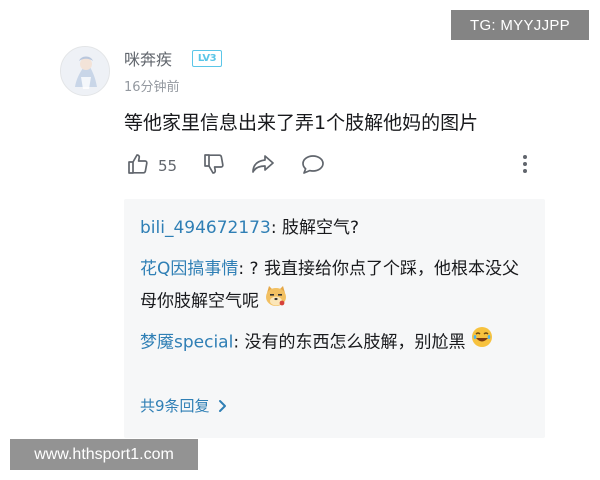 The height and width of the screenshot is (480, 600). What do you see at coordinates (175, 406) in the screenshot?
I see `more-replies-label: 共9条回复` at bounding box center [175, 406].